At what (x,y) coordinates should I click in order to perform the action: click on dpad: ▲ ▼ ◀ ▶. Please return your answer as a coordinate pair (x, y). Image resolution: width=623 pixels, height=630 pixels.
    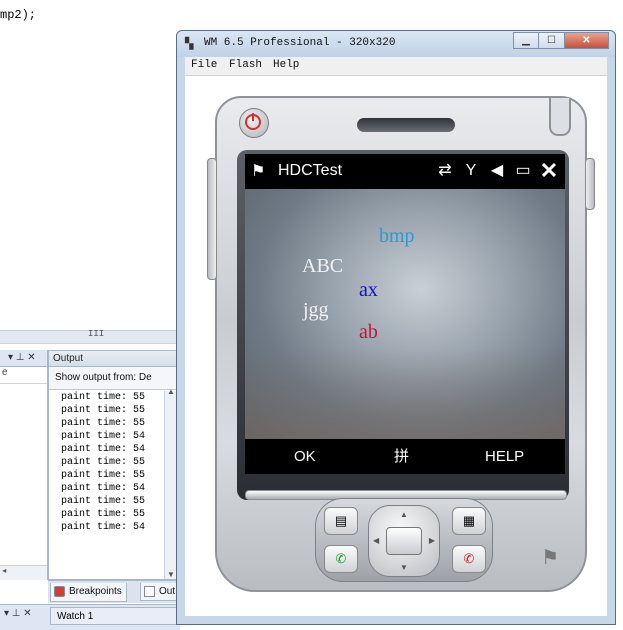
    Looking at the image, I should click on (404, 541).